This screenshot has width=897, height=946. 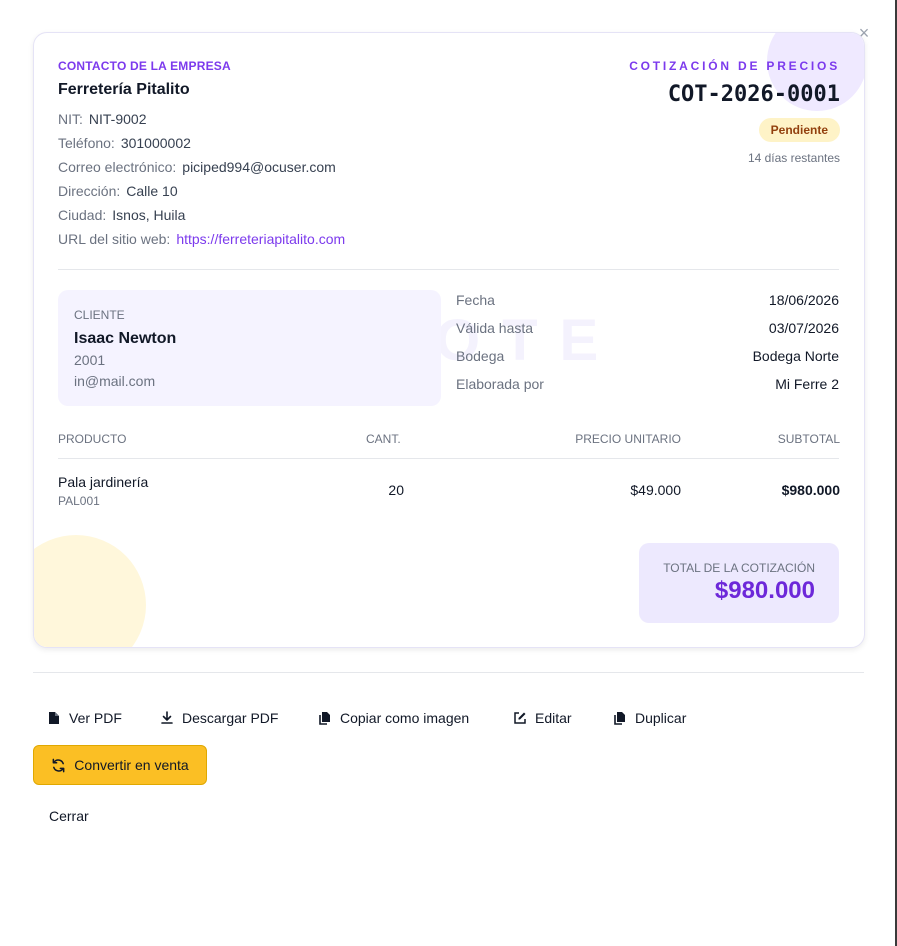 What do you see at coordinates (808, 439) in the screenshot?
I see `table-header-subtotal: SUBTOTAL` at bounding box center [808, 439].